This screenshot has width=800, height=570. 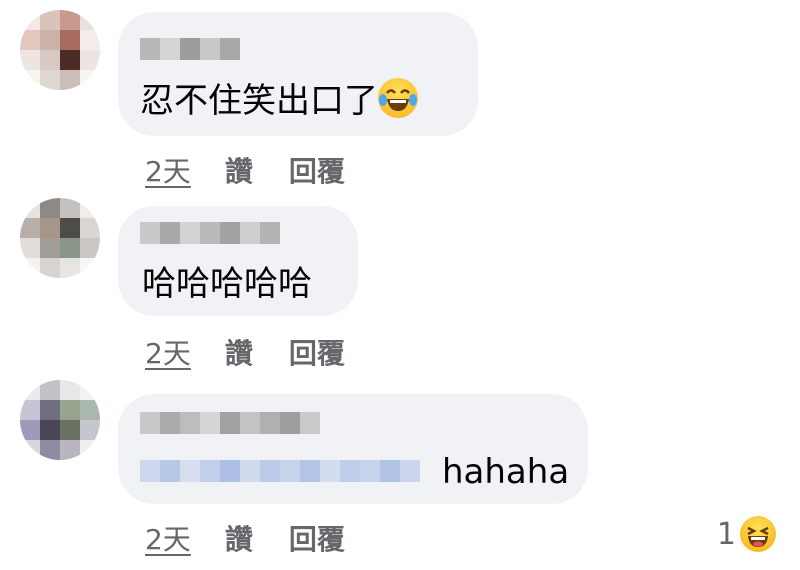 I want to click on comment-text-label: hahaha, so click(x=506, y=472).